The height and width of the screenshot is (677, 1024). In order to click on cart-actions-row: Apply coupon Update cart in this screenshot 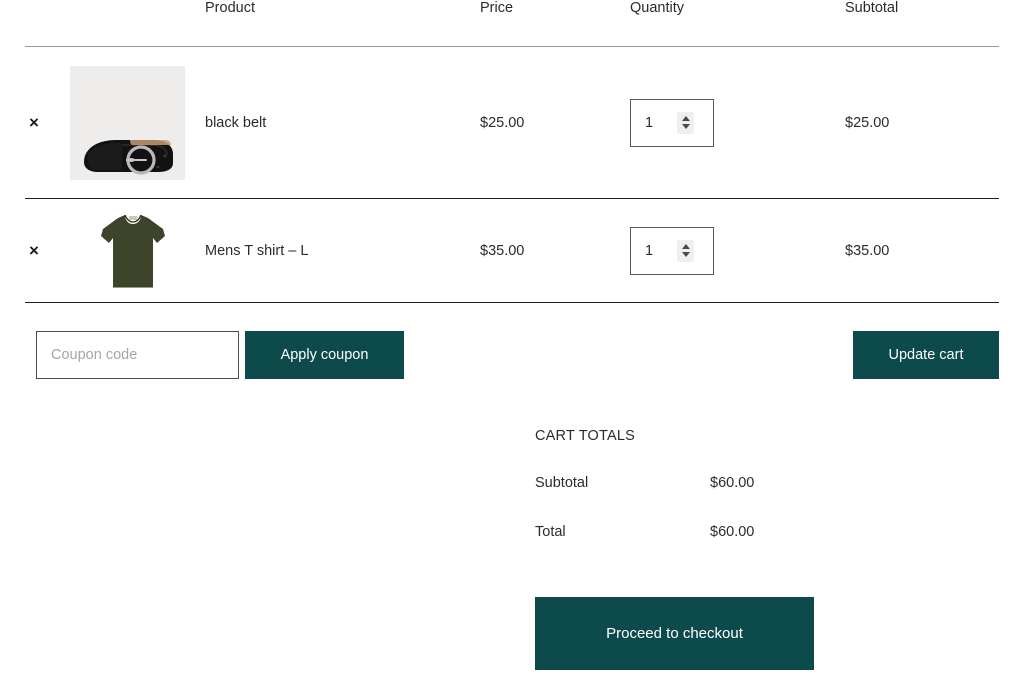, I will do `click(517, 355)`.